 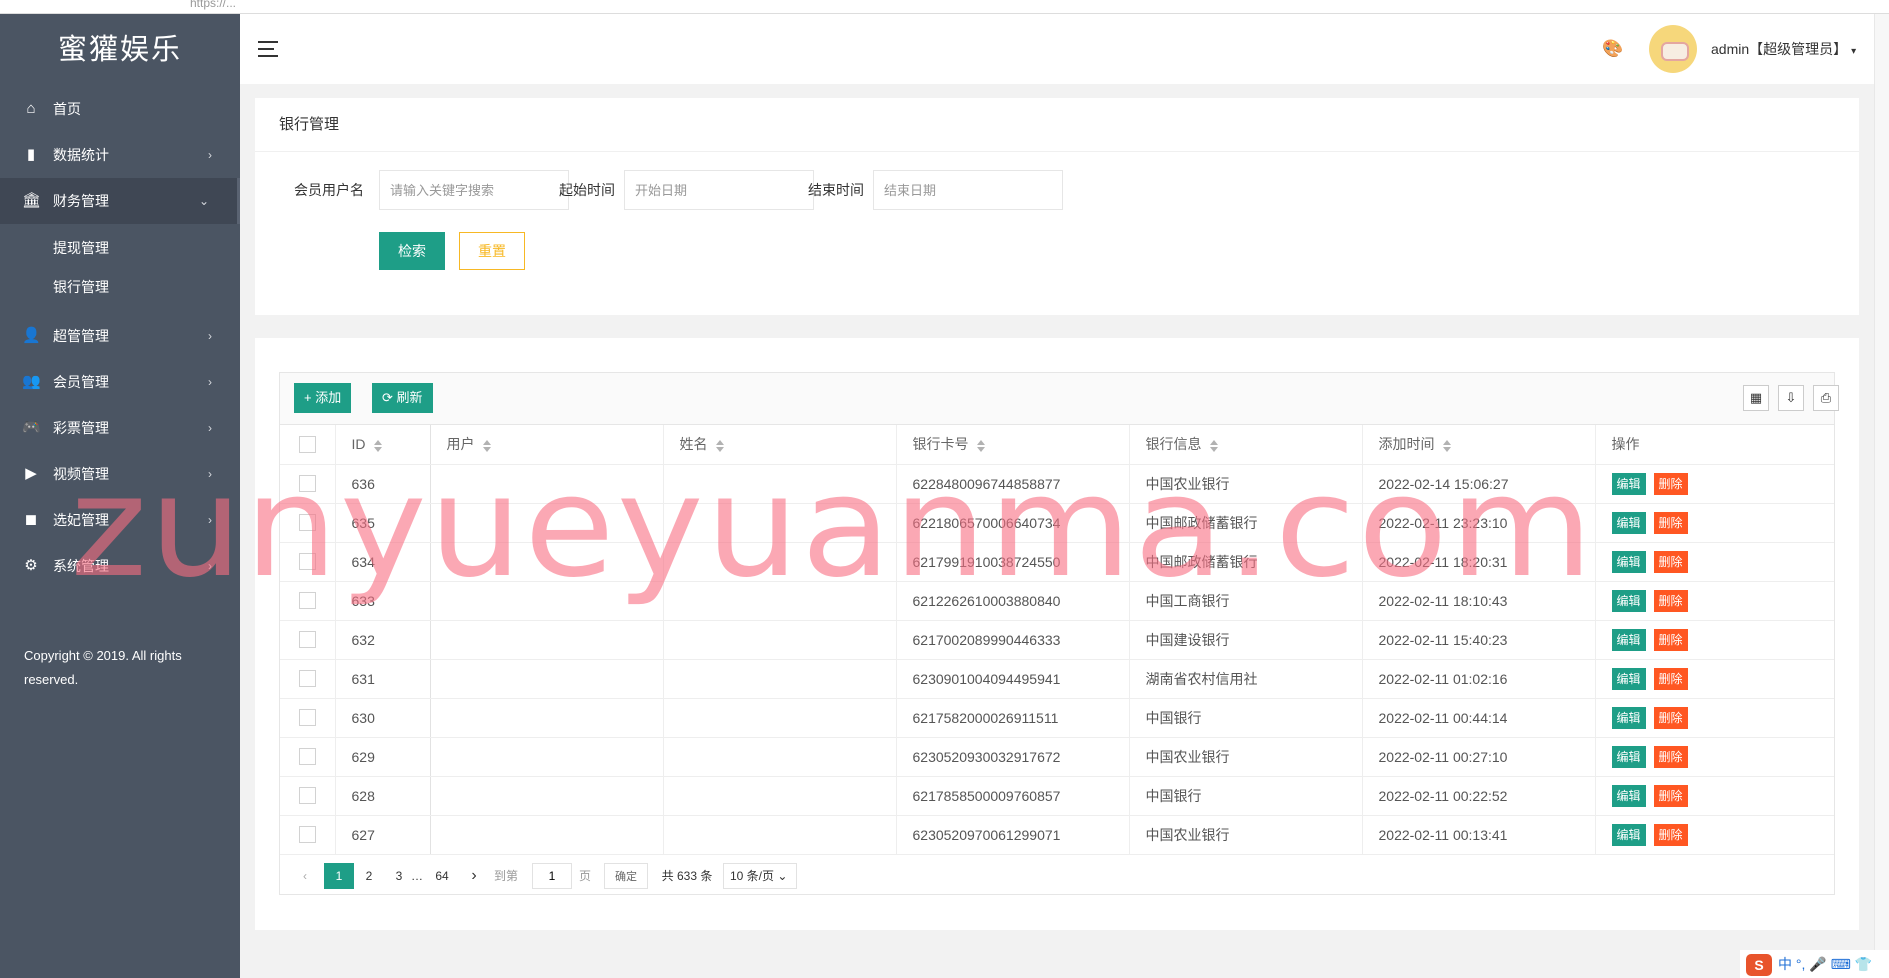 I want to click on refresh-button: ⟳ 刷新, so click(x=402, y=398).